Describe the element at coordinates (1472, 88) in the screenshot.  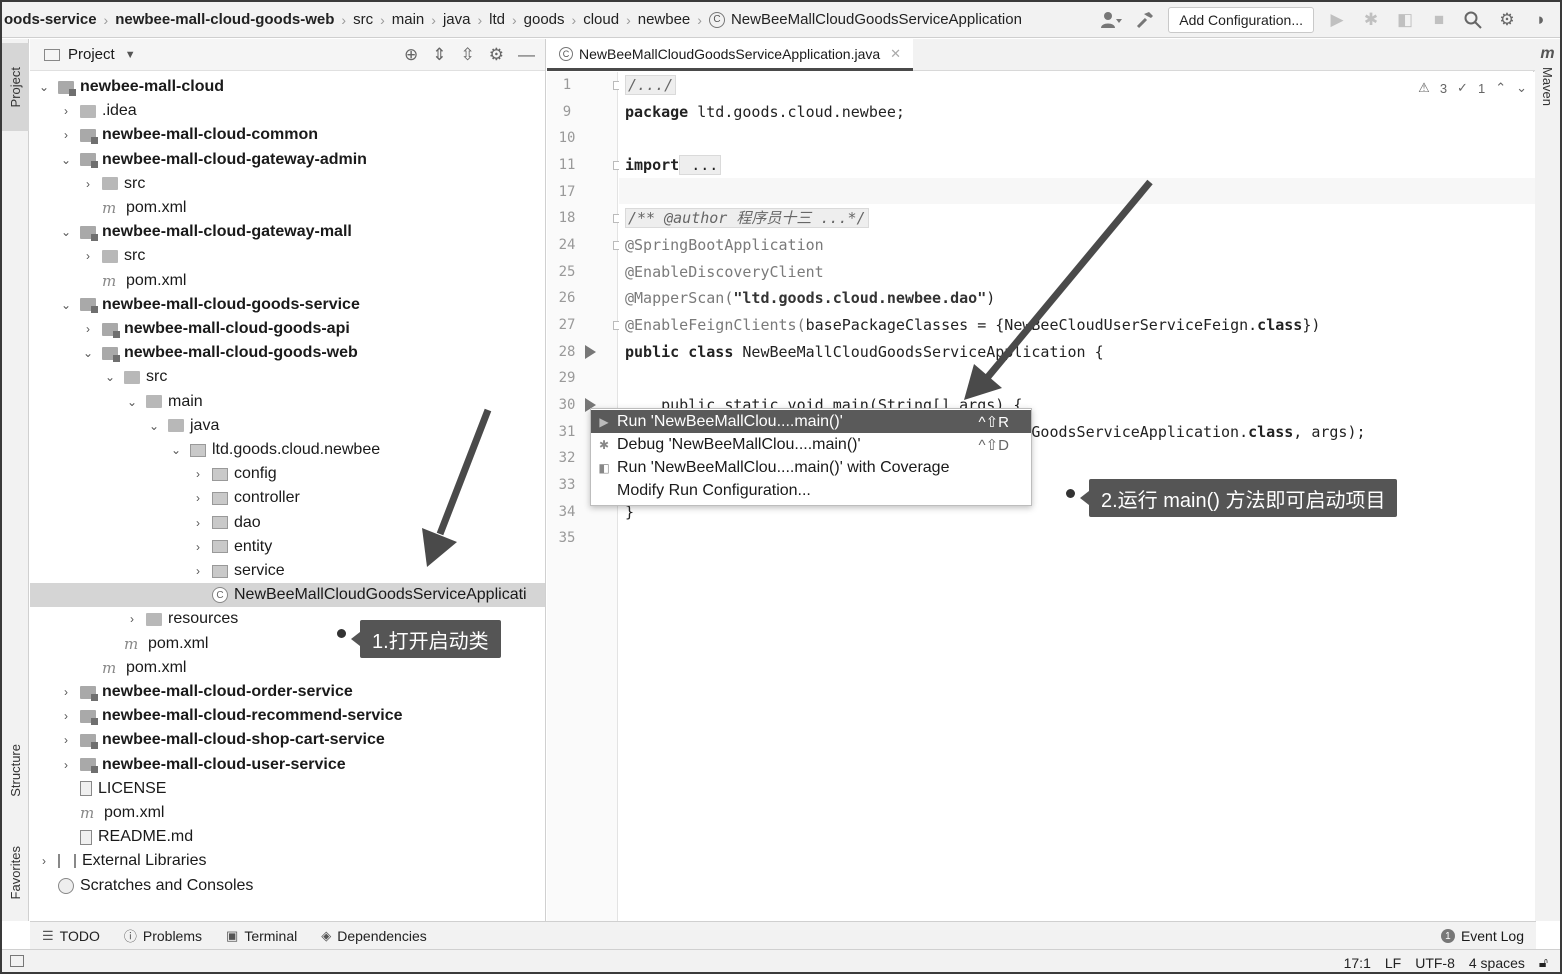
I see `inspection-widget: ⚠ 3 ✓ 1 ⌃ ⌄` at that location.